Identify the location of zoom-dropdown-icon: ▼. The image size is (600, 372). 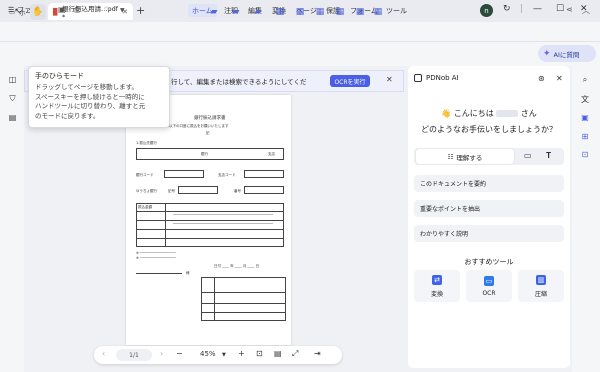
(224, 355).